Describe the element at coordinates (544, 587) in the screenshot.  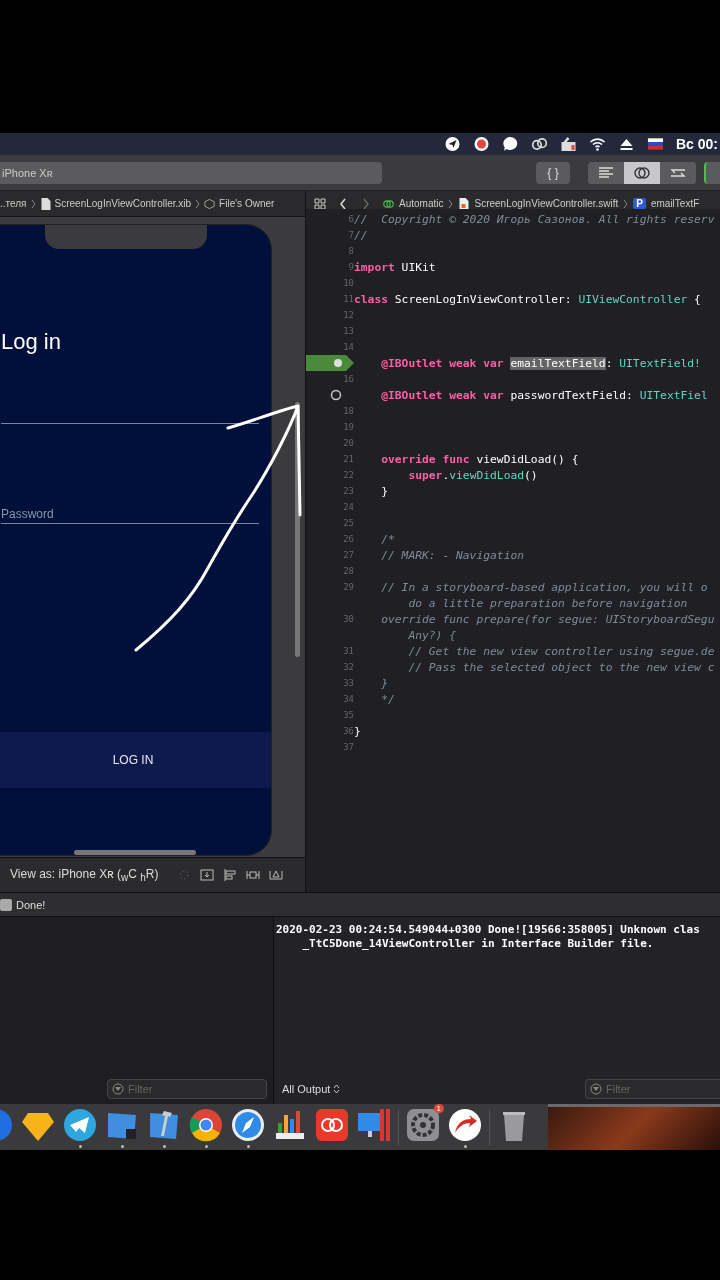
I see `code-line: // In a storyboard-based application, you will o` at that location.